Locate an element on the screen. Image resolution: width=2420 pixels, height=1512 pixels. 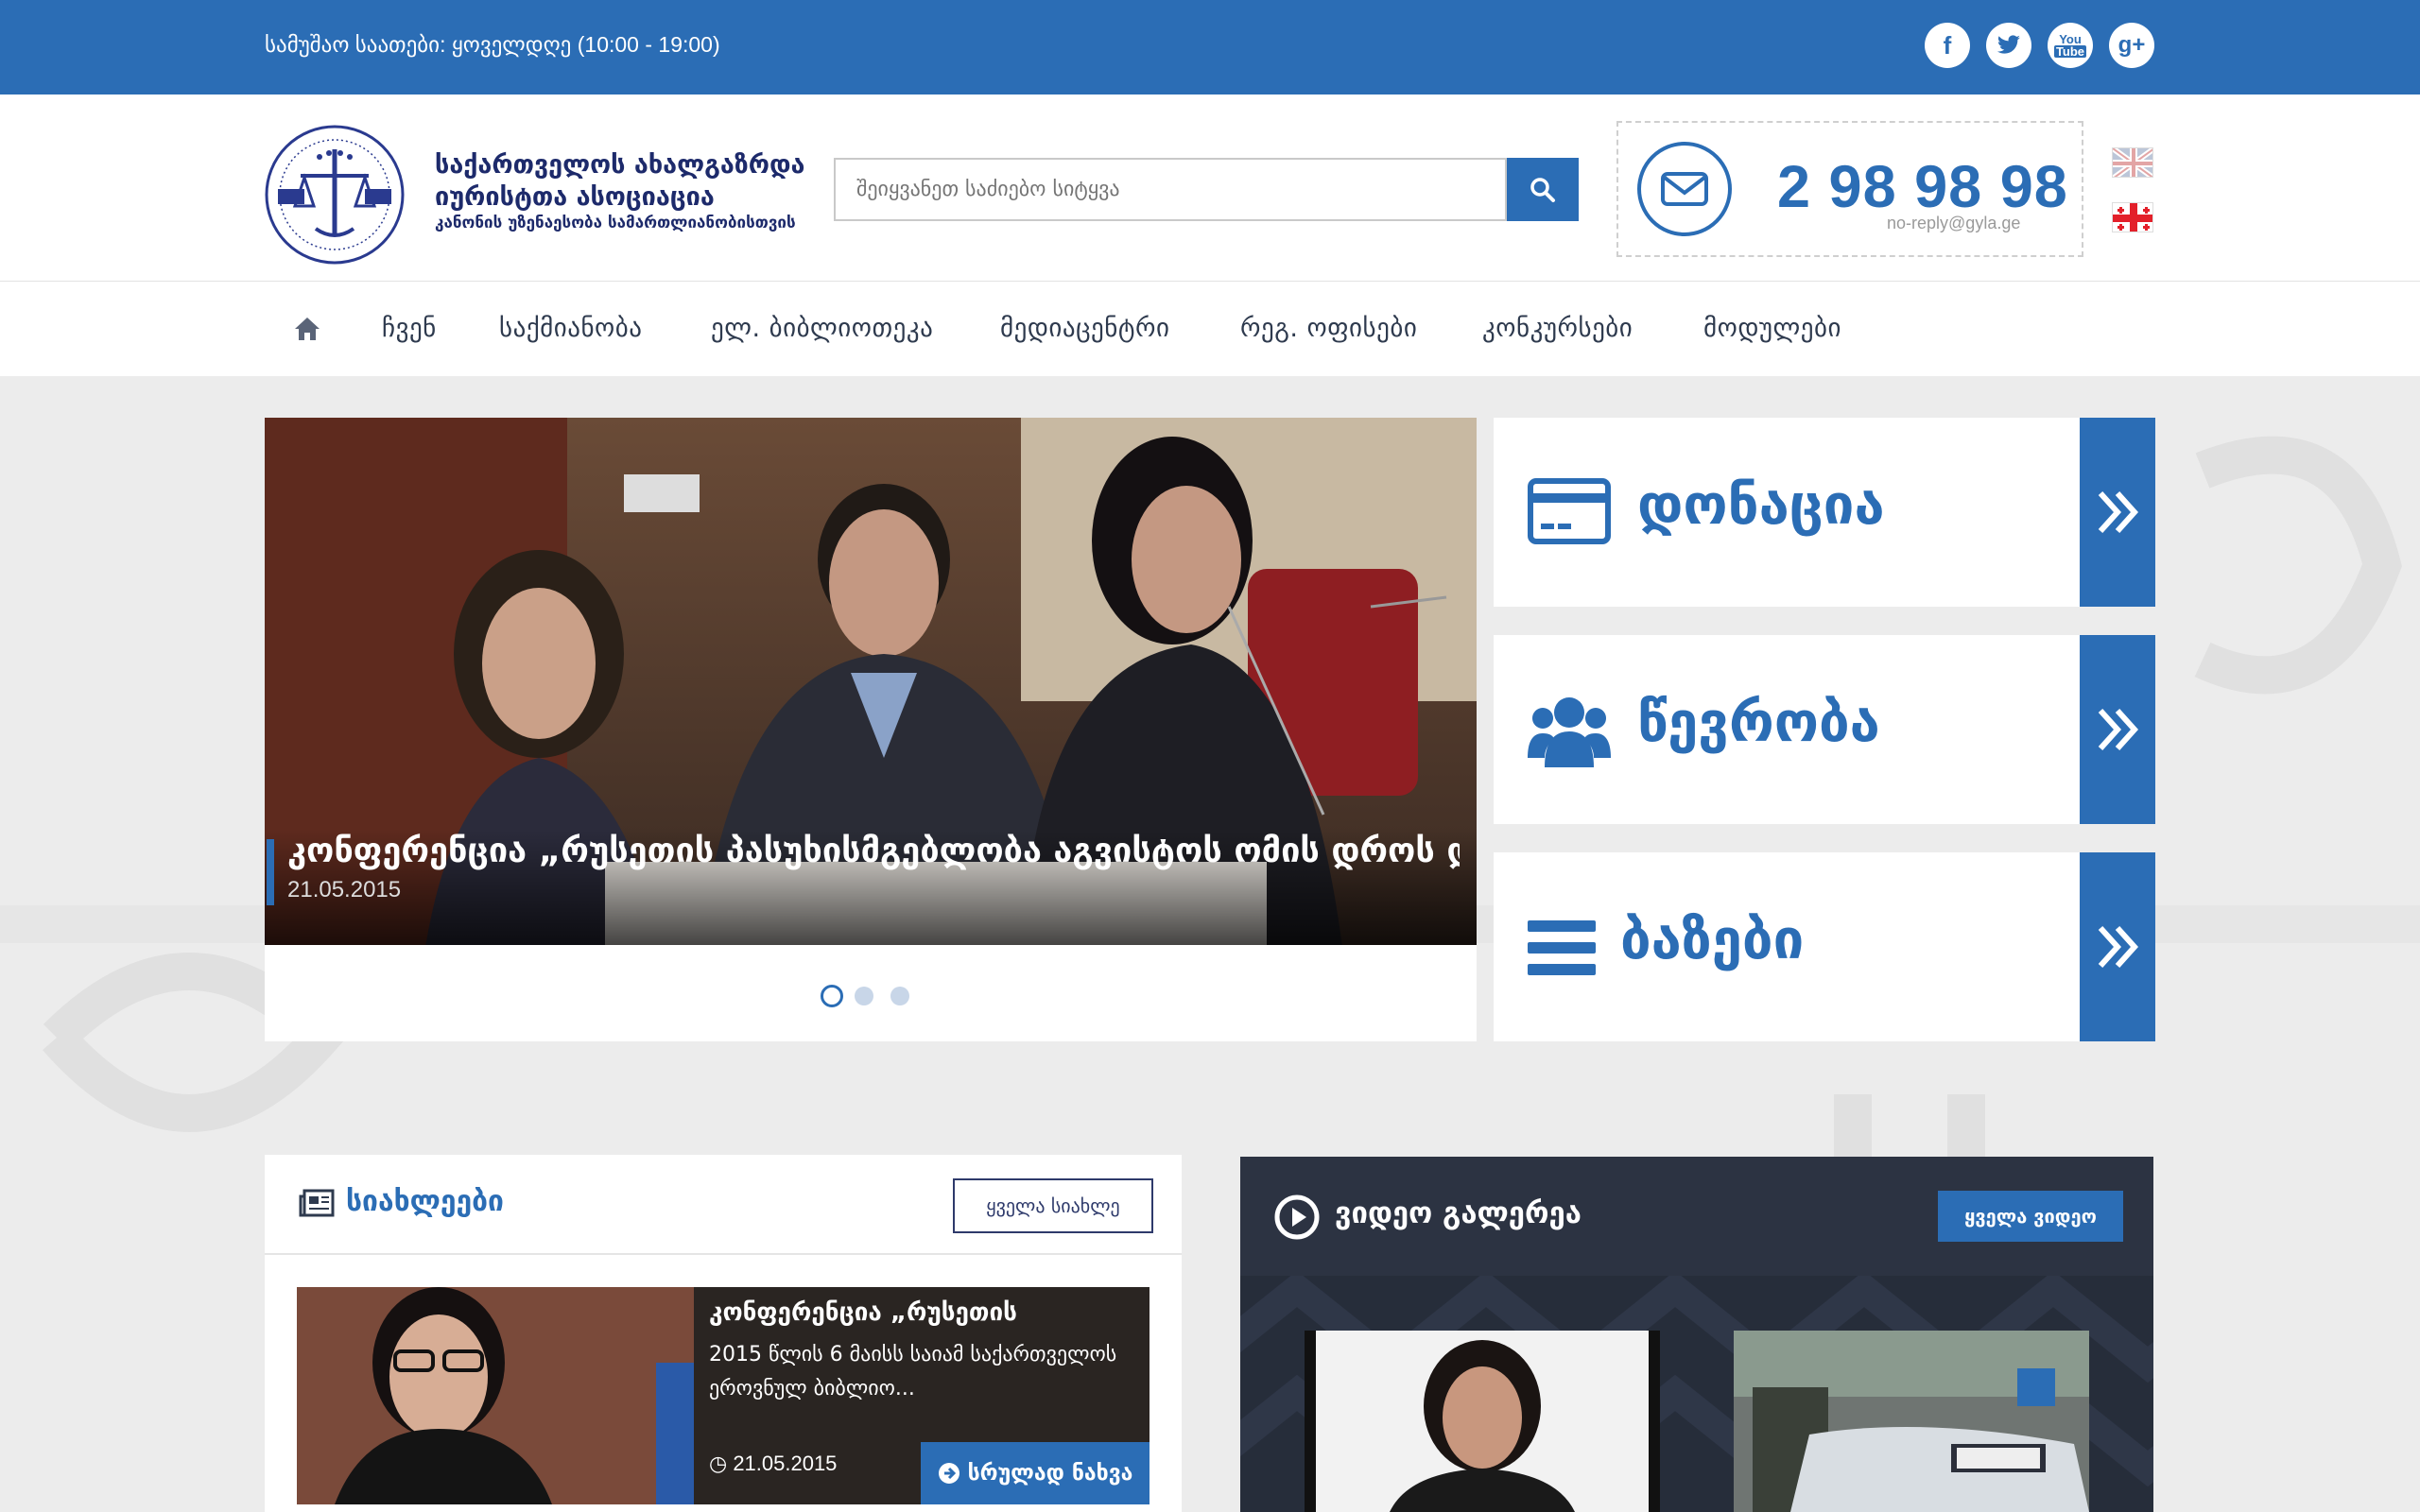
org-name-line1: საქართველოს ახალგაზრდა is located at coordinates (620, 165).